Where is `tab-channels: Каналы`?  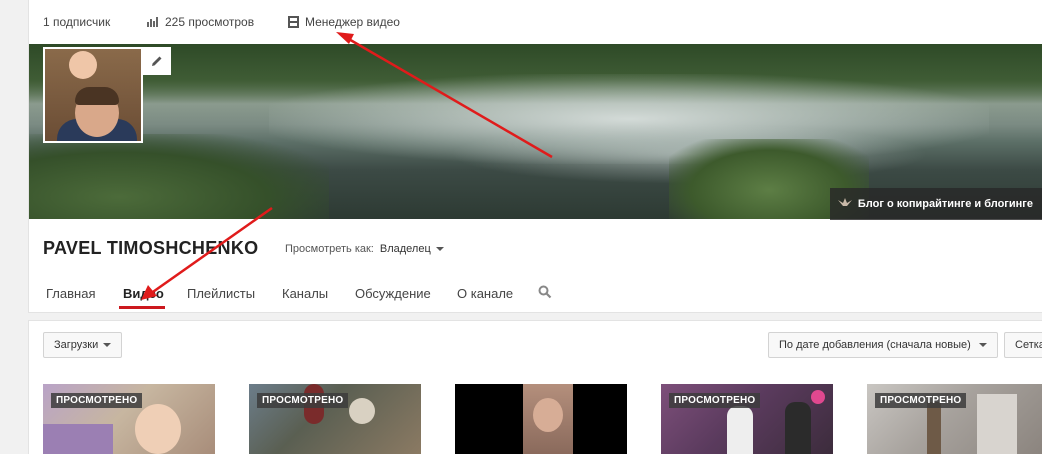 tab-channels: Каналы is located at coordinates (305, 293).